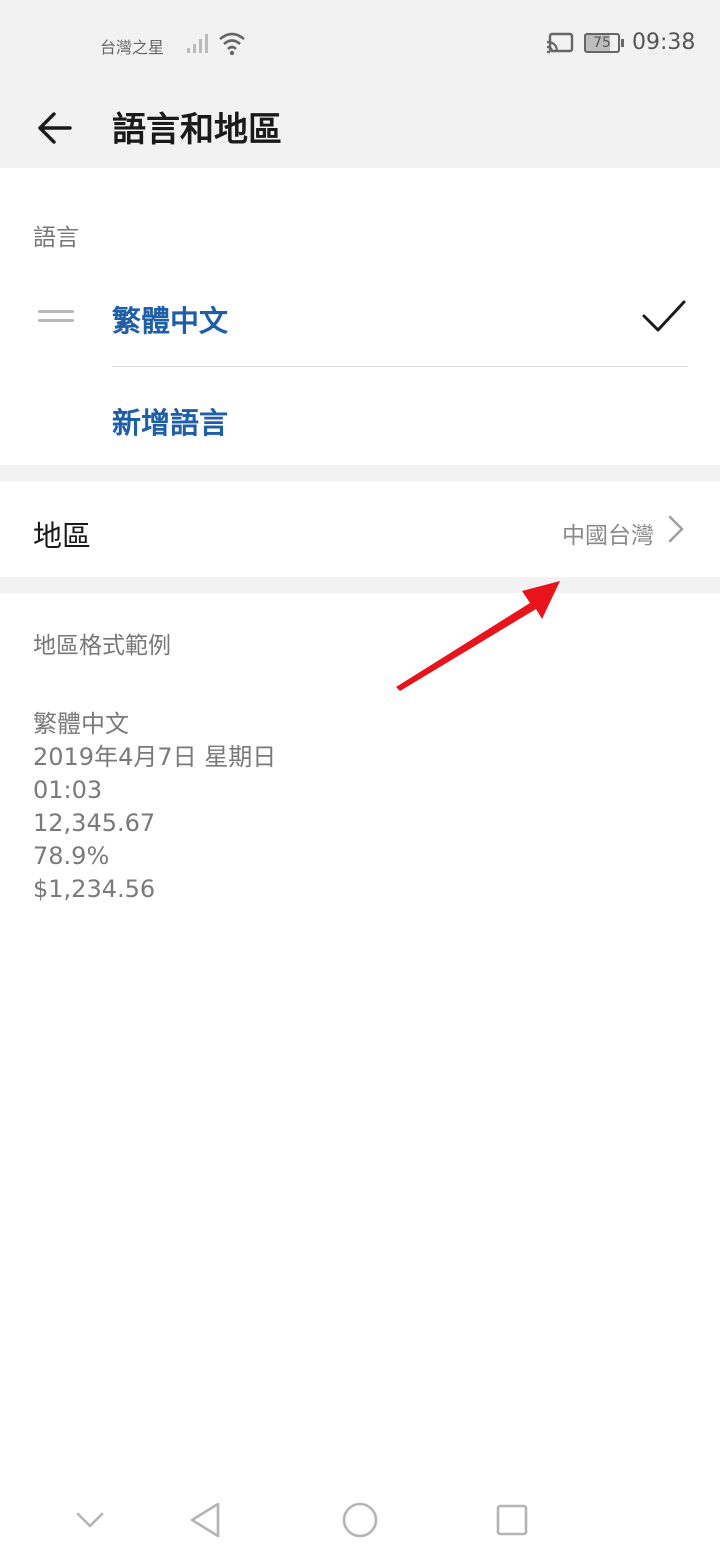 This screenshot has width=720, height=1560. What do you see at coordinates (62, 536) in the screenshot?
I see `region-label: 地區` at bounding box center [62, 536].